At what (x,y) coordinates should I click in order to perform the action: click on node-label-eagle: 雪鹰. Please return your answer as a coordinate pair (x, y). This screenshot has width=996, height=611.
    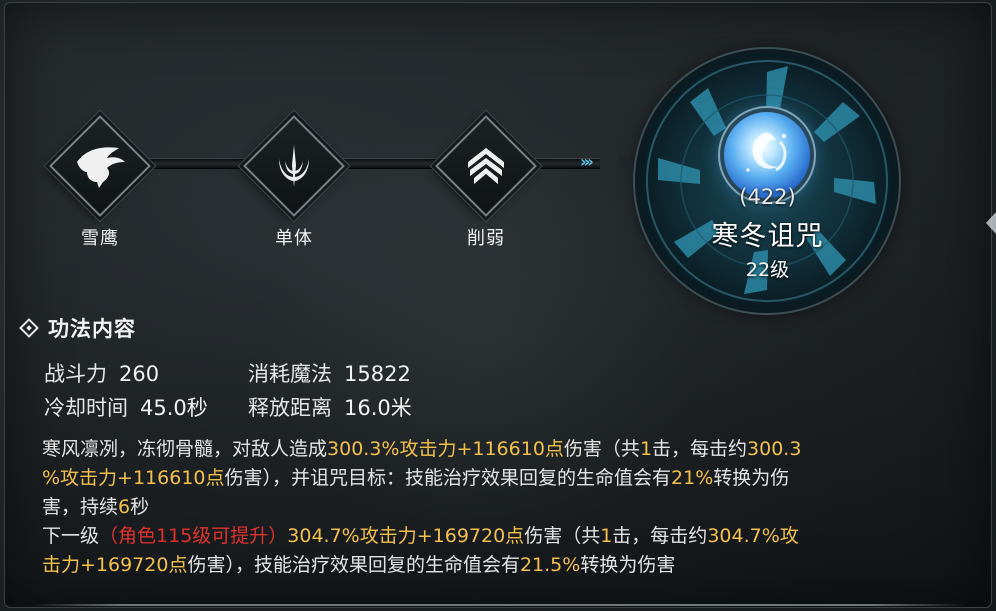
    Looking at the image, I should click on (100, 238).